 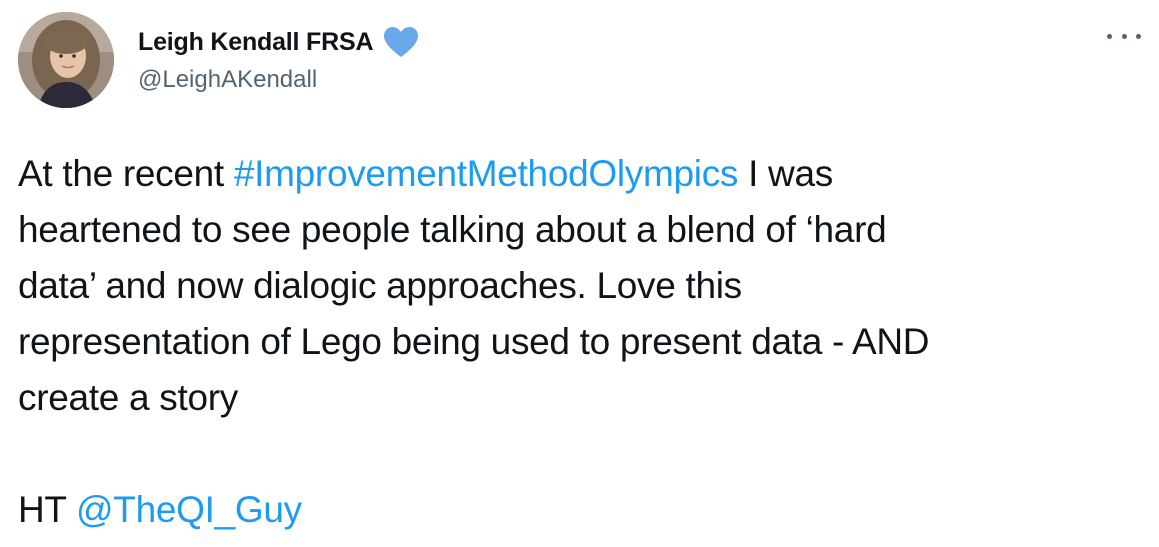 What do you see at coordinates (486, 173) in the screenshot?
I see `hashtag-link: #ImprovementMethodOlympics` at bounding box center [486, 173].